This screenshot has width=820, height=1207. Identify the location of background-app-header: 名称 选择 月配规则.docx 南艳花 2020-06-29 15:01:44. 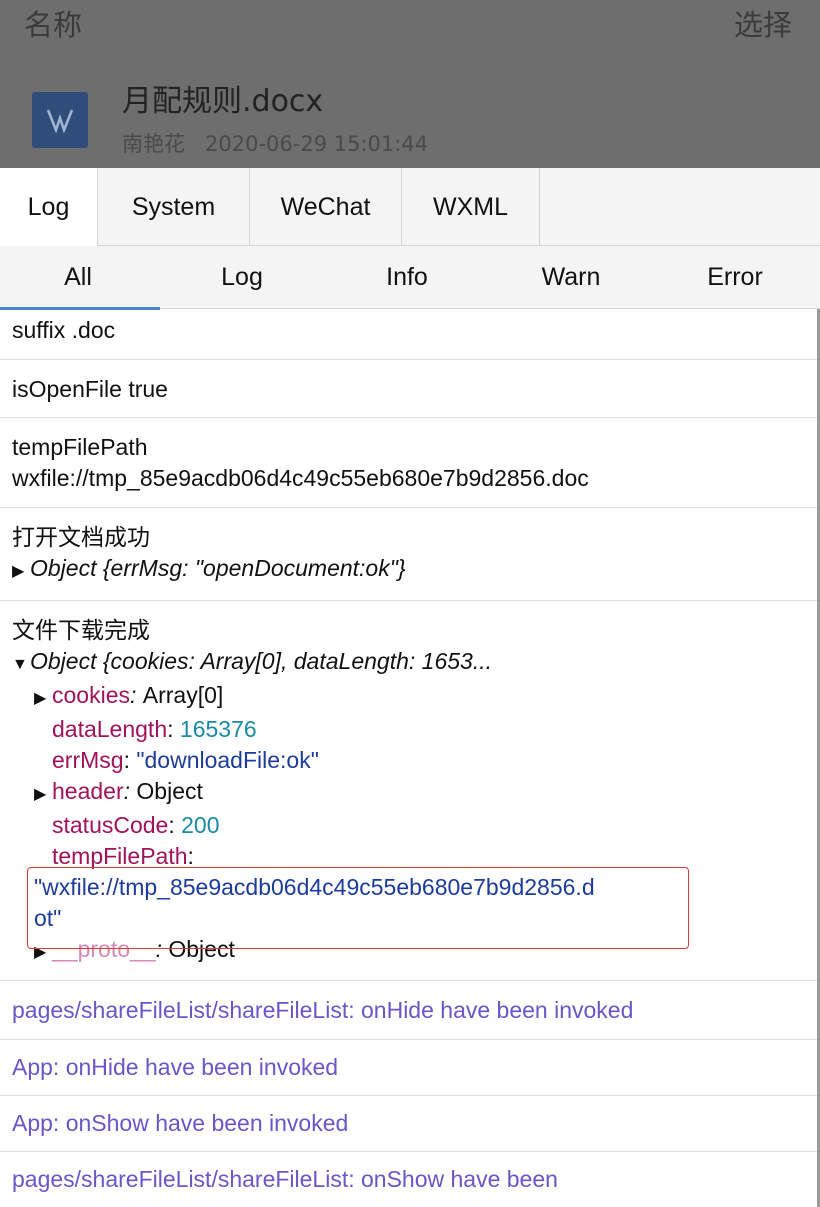
(410, 84).